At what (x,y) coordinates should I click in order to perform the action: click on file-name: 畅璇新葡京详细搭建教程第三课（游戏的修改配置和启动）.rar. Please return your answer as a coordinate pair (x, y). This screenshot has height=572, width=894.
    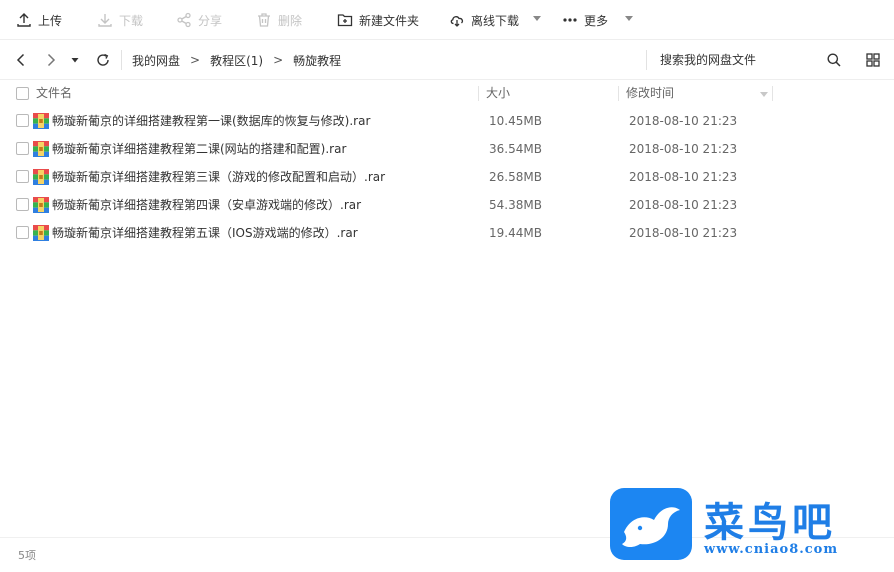
    Looking at the image, I should click on (218, 177).